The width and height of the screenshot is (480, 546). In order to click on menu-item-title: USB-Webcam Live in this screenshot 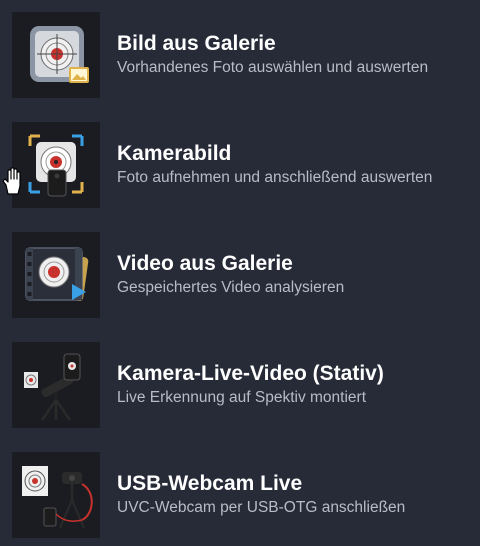, I will do `click(210, 483)`.